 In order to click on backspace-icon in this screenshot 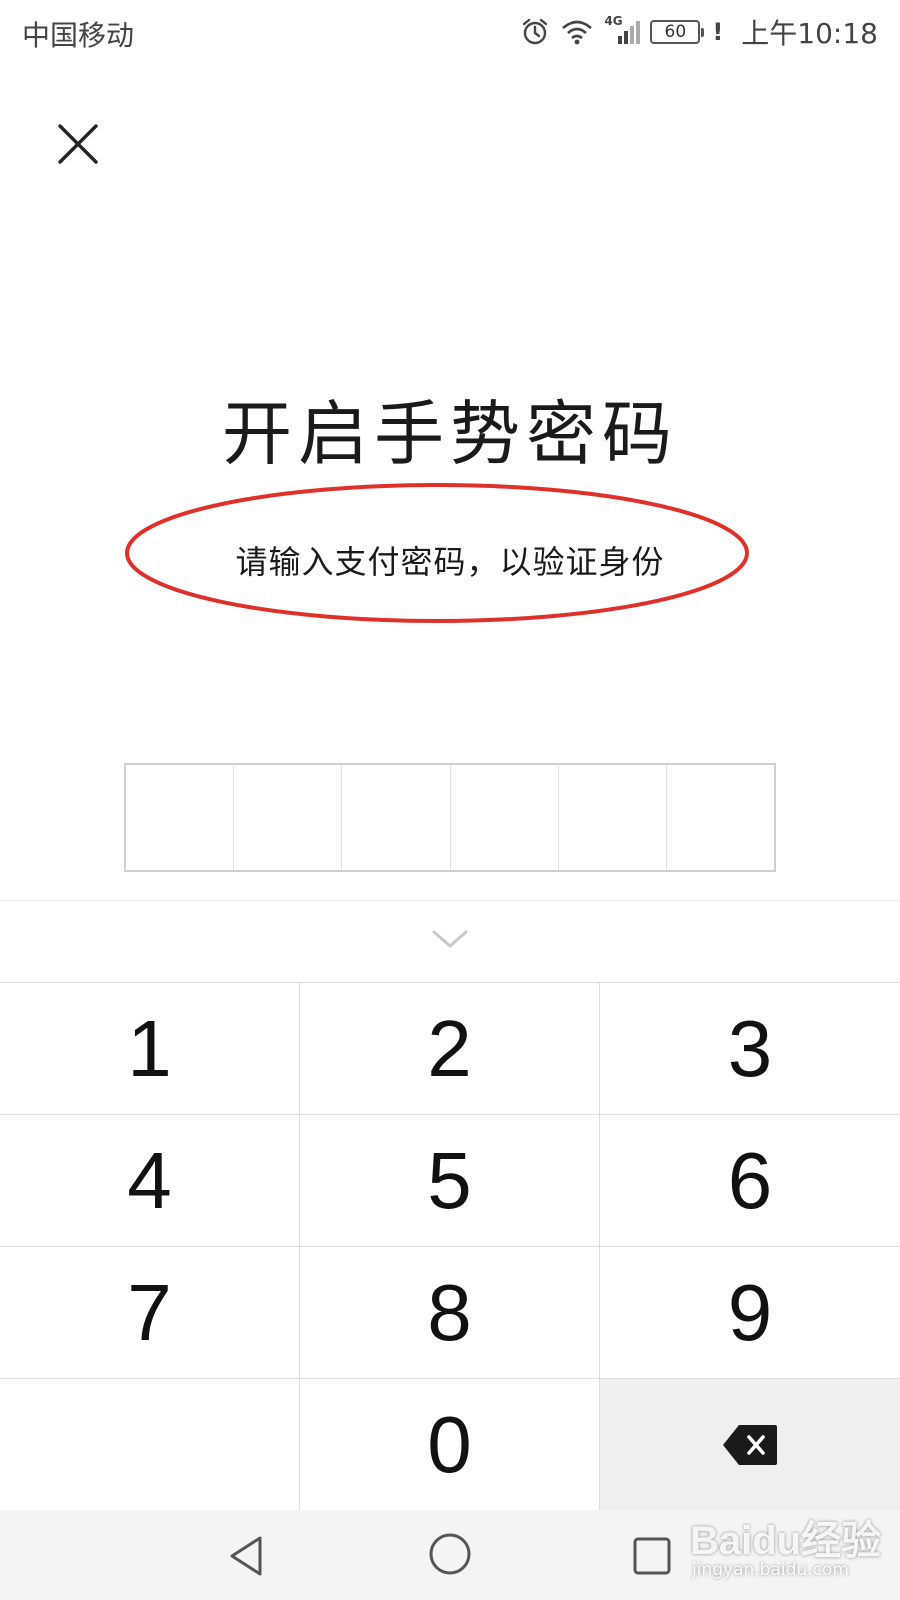, I will do `click(750, 1444)`.